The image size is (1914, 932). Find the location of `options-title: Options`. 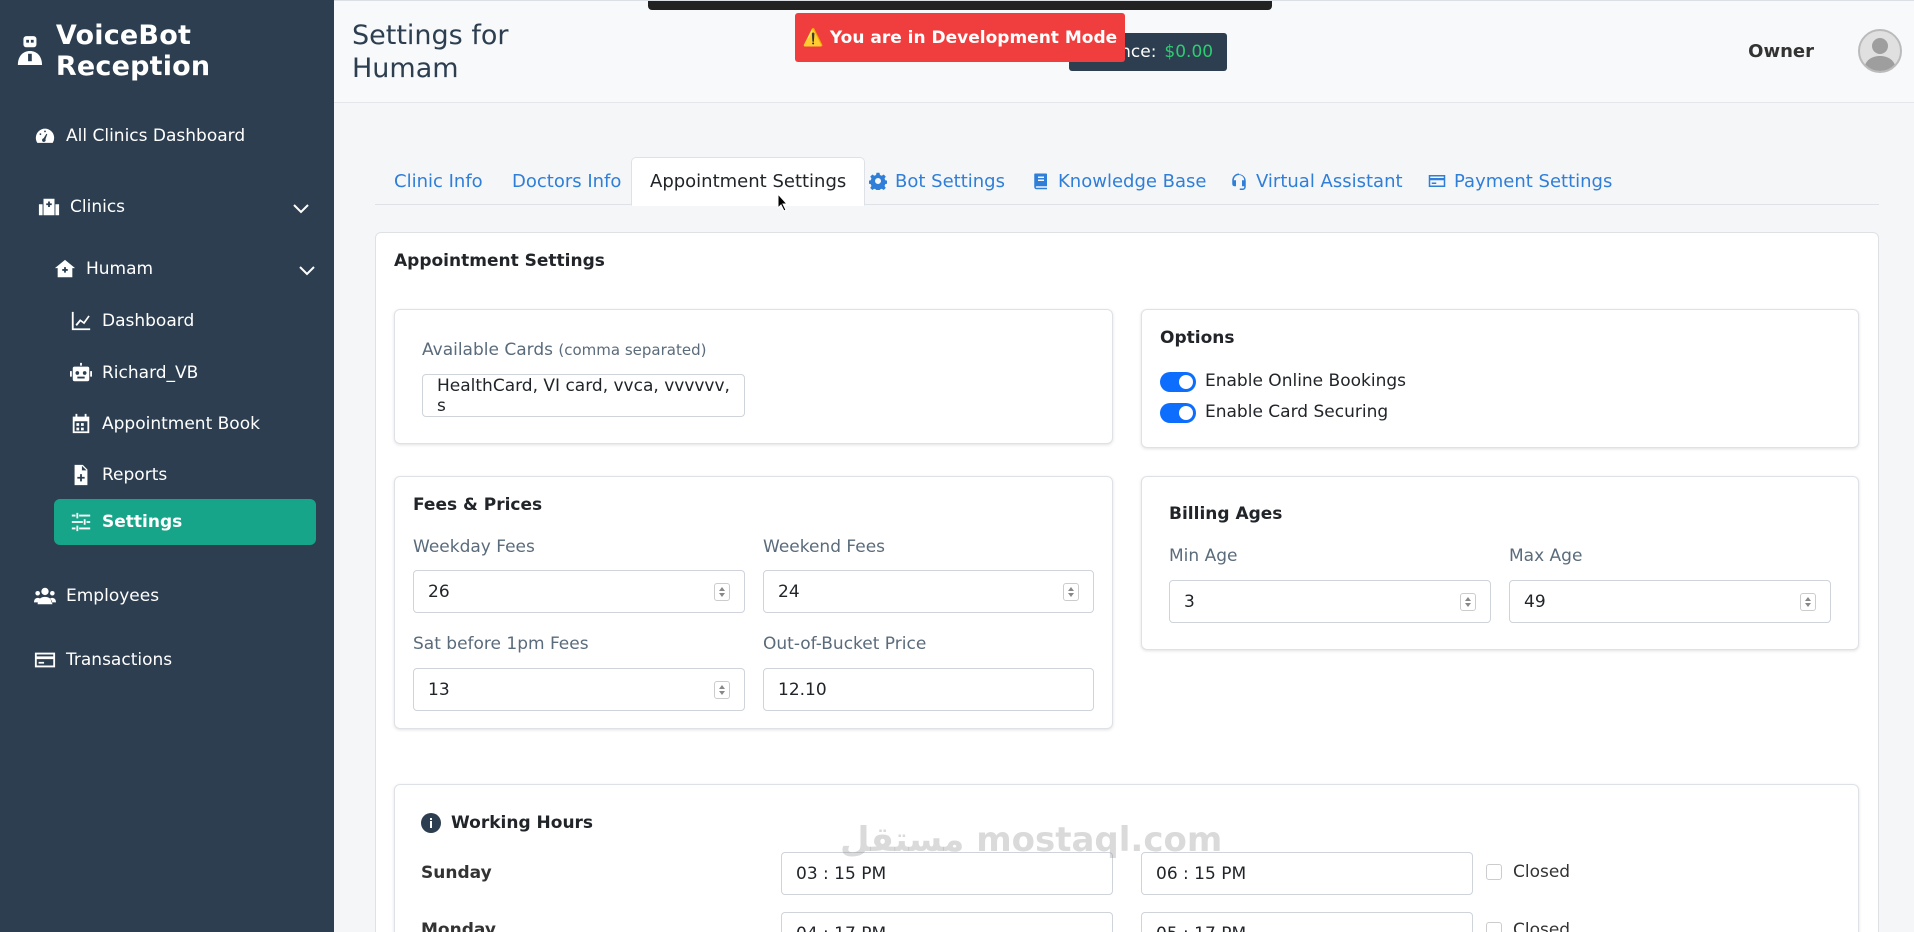

options-title: Options is located at coordinates (1197, 338).